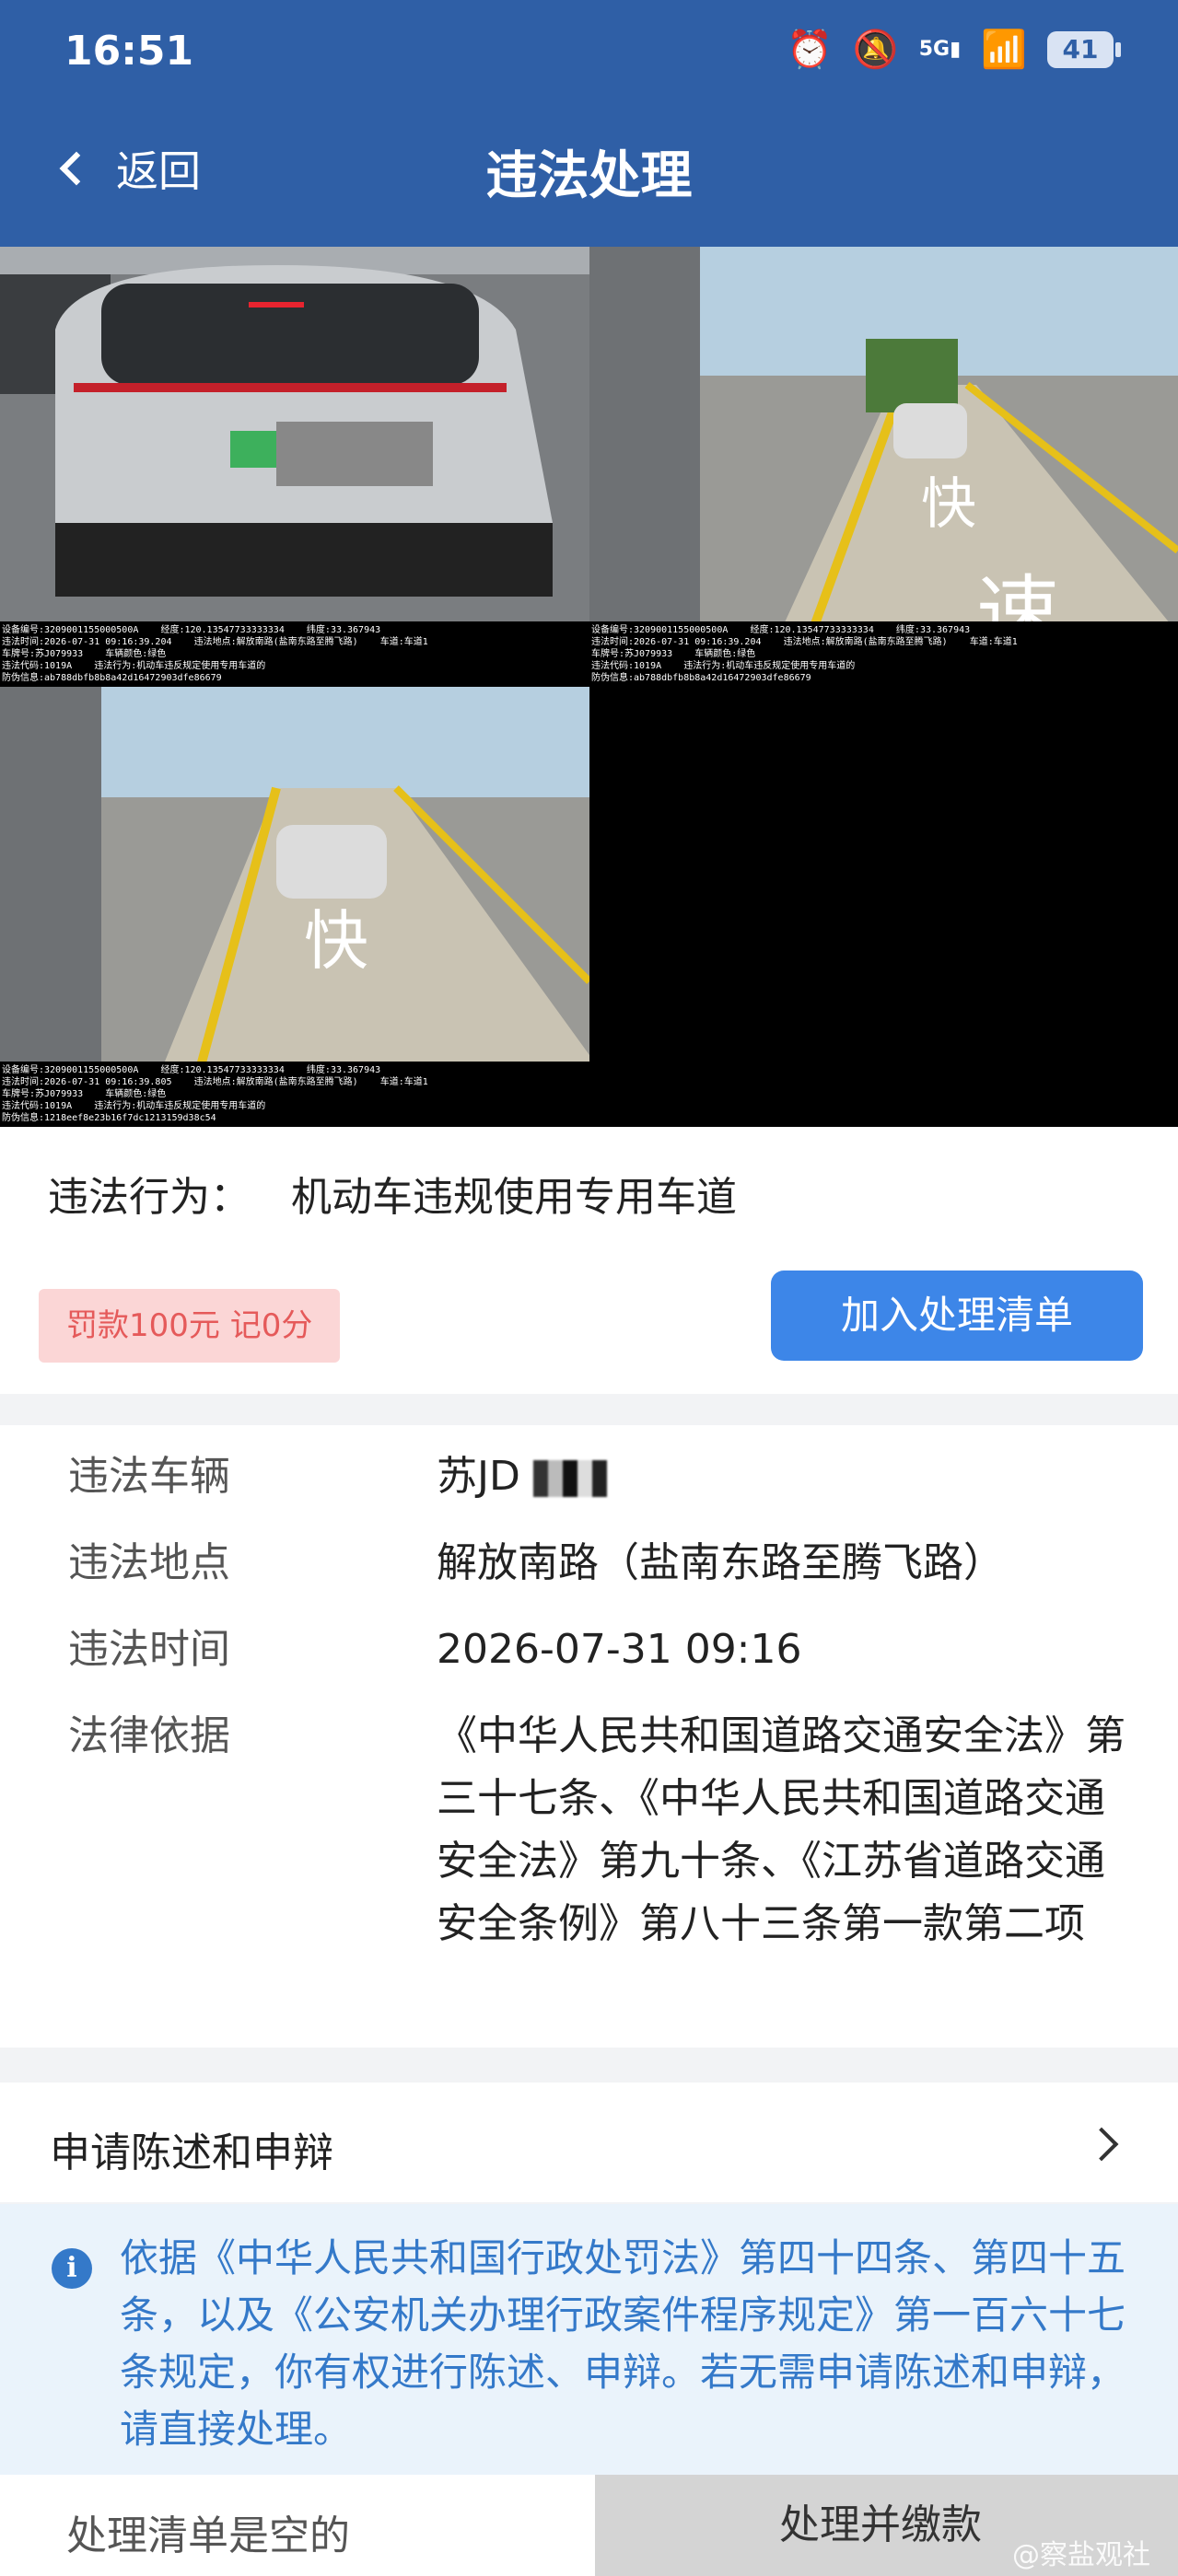 The height and width of the screenshot is (2576, 1178). What do you see at coordinates (787, 1476) in the screenshot?
I see `detail-value: 苏JD` at bounding box center [787, 1476].